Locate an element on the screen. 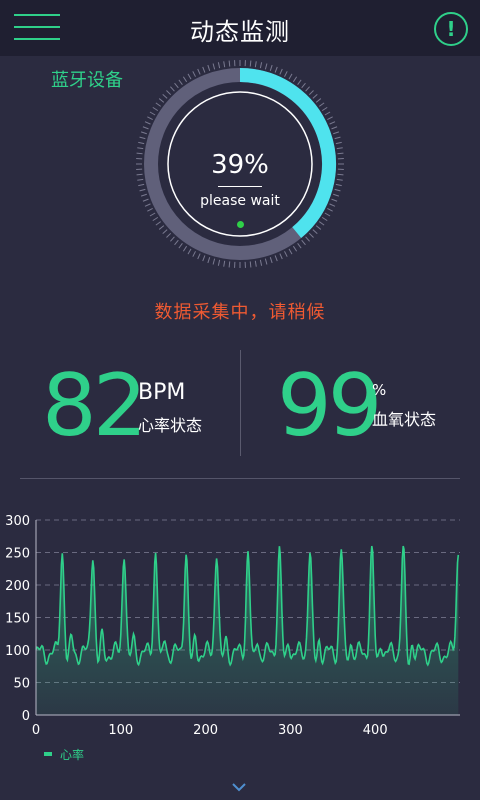  oxygen-unit: % is located at coordinates (379, 390).